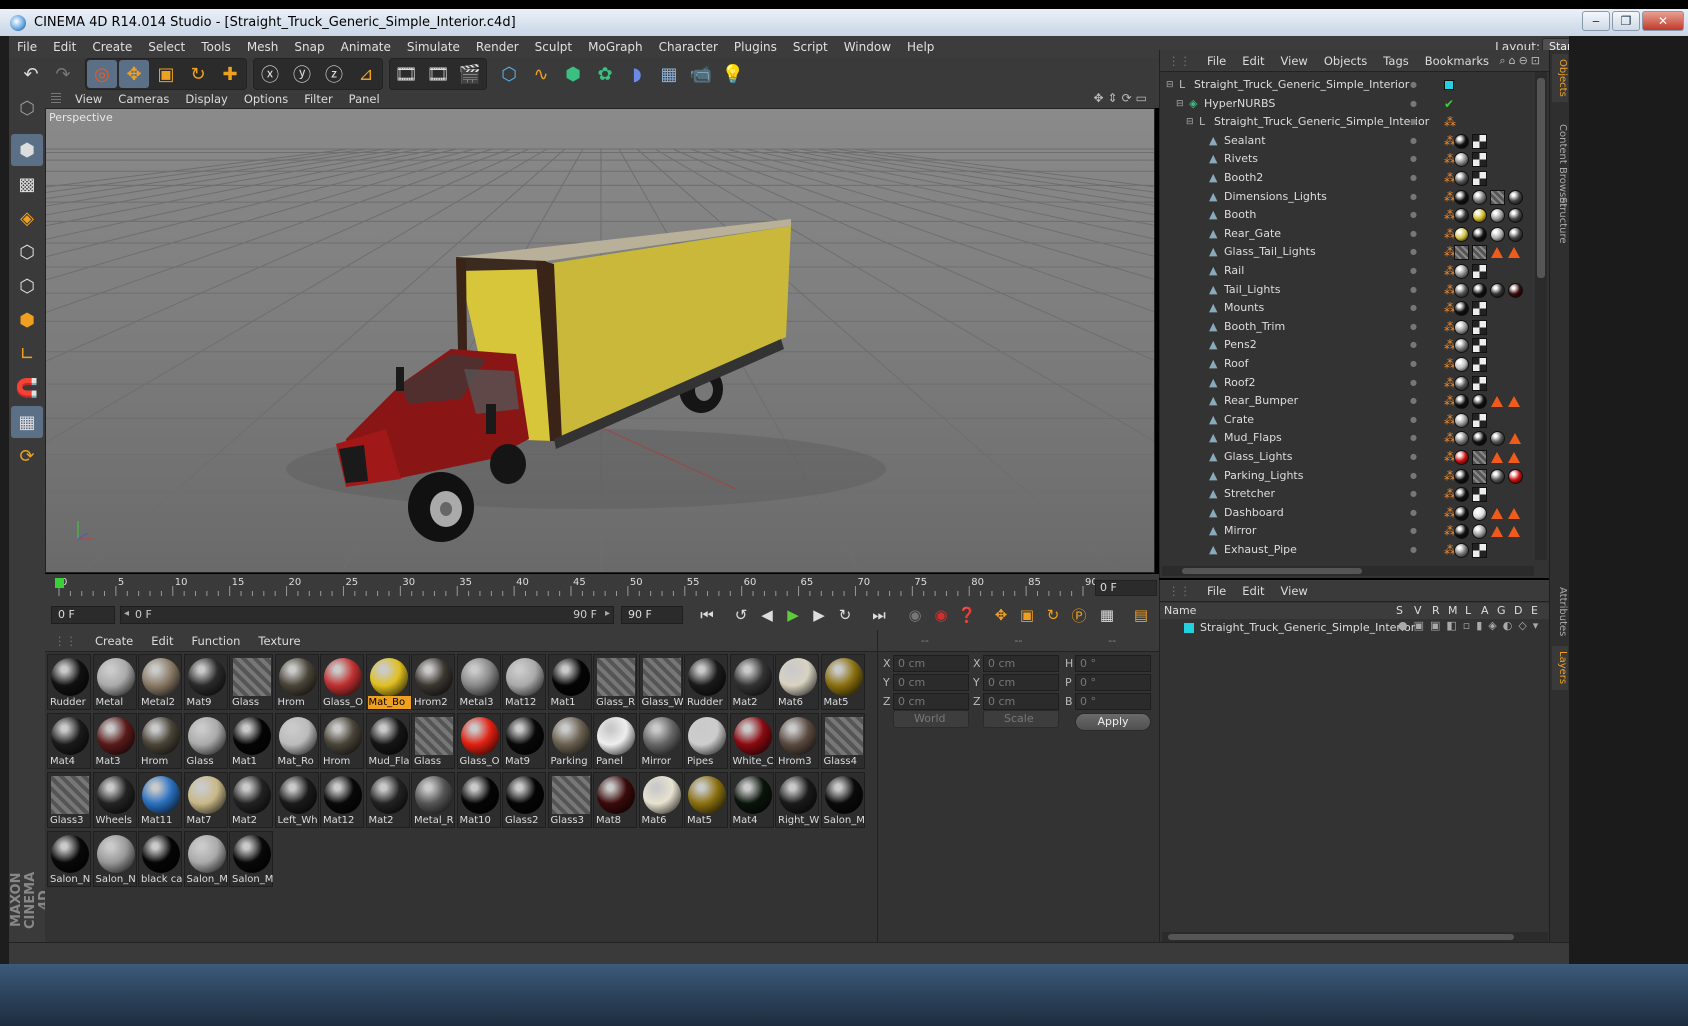 Image resolution: width=1688 pixels, height=1026 pixels. What do you see at coordinates (69, 682) in the screenshot?
I see `material-swatch: Rudder` at bounding box center [69, 682].